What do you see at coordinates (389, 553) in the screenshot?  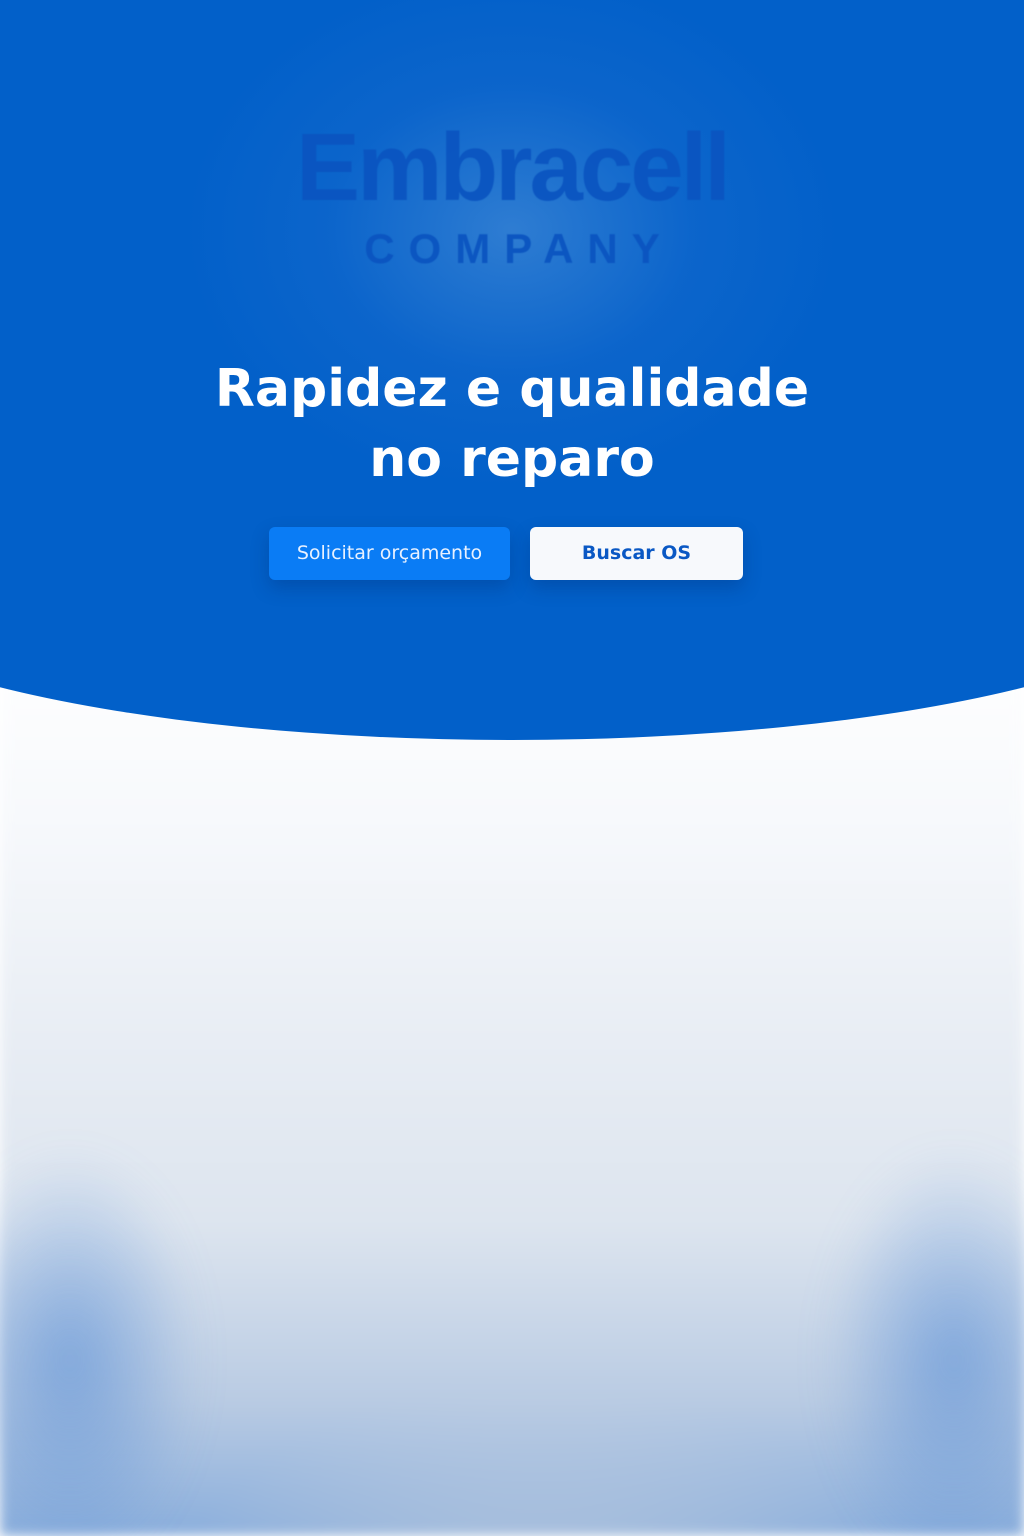 I see `request-quote-button: Solicitar orçamento` at bounding box center [389, 553].